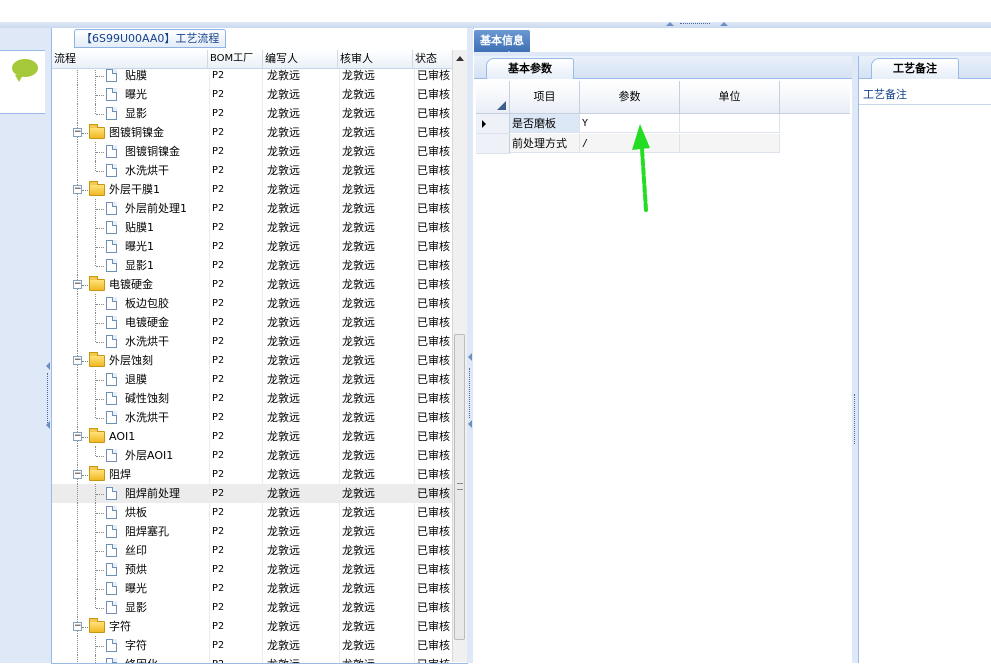 This screenshot has width=991, height=664. I want to click on tree-node-cell: − 外层干膜1, so click(131, 189).